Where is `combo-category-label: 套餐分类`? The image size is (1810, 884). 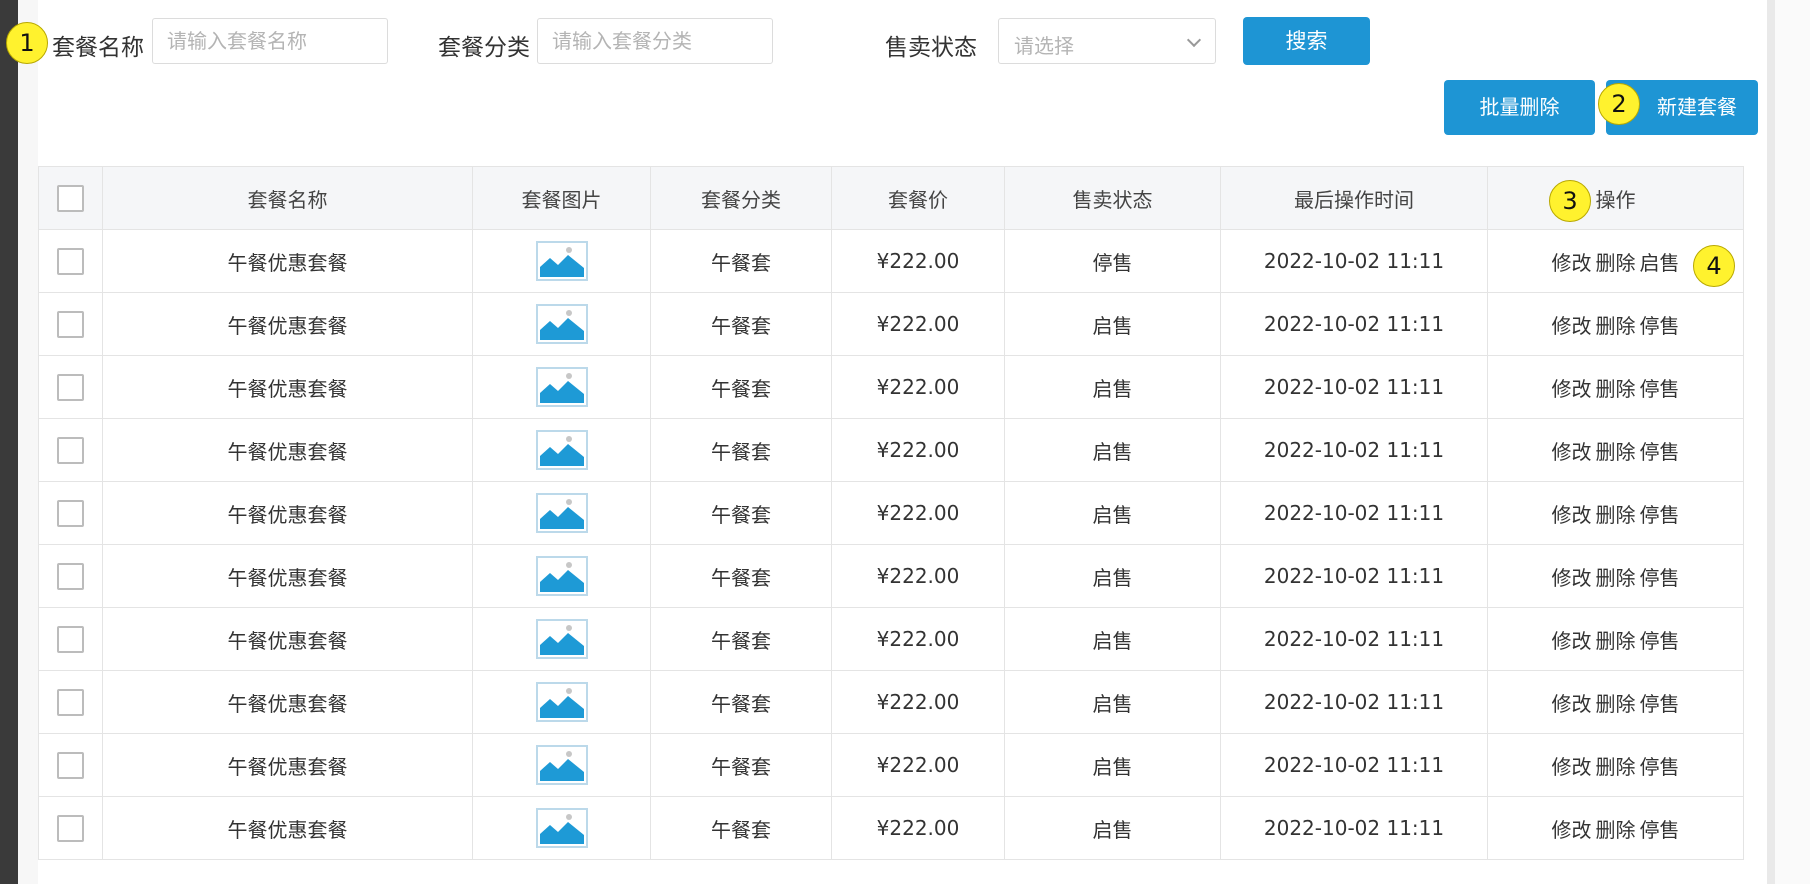
combo-category-label: 套餐分类 is located at coordinates (484, 48).